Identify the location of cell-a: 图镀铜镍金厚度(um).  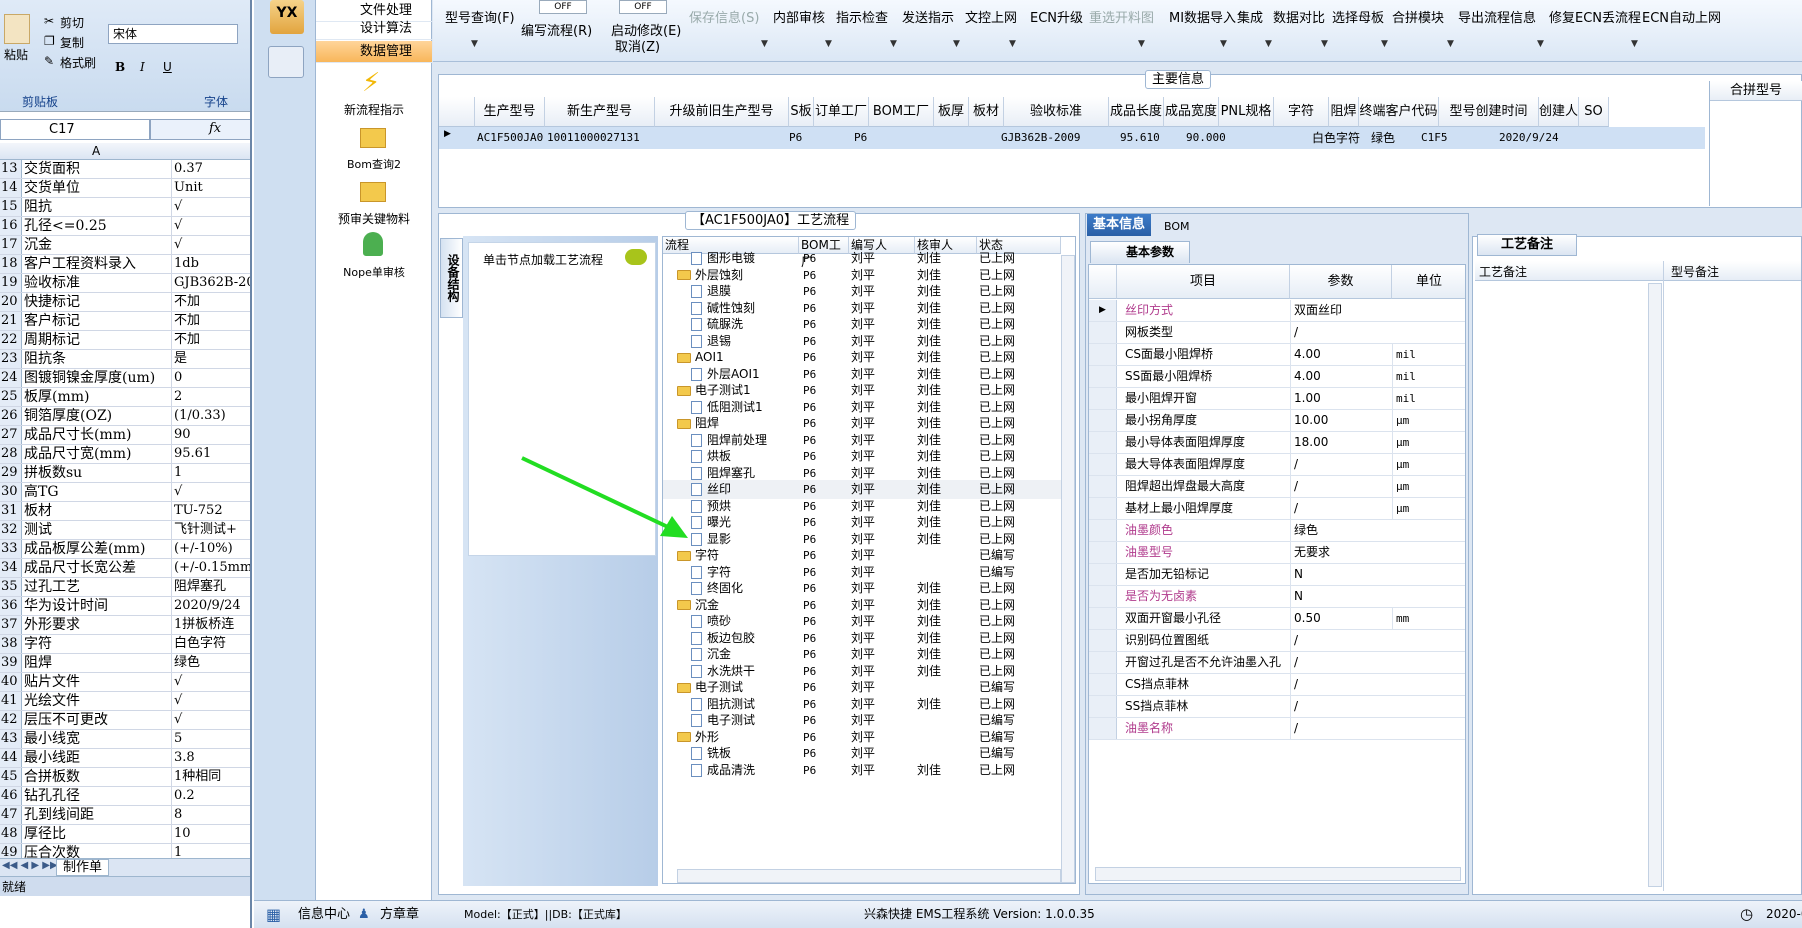
(98, 378).